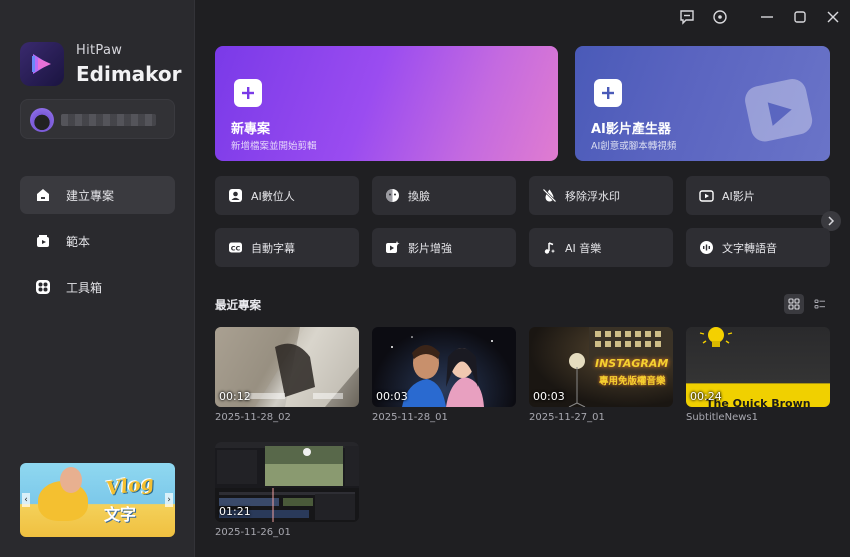 The width and height of the screenshot is (850, 557). I want to click on tool-label: 影片增強, so click(430, 248).